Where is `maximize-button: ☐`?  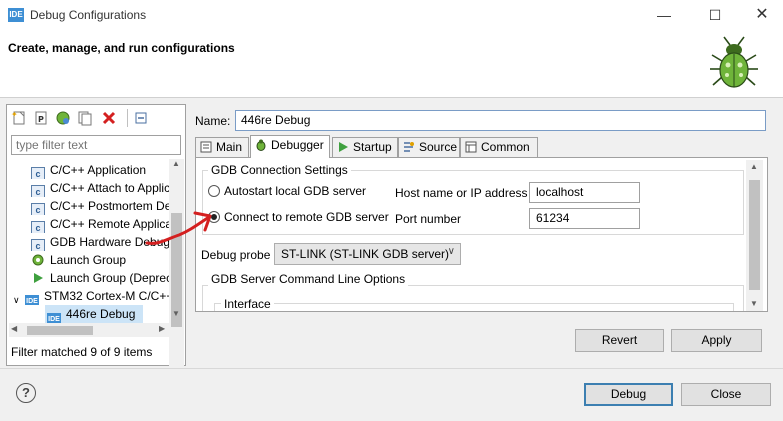
maximize-button: ☐ is located at coordinates (715, 15).